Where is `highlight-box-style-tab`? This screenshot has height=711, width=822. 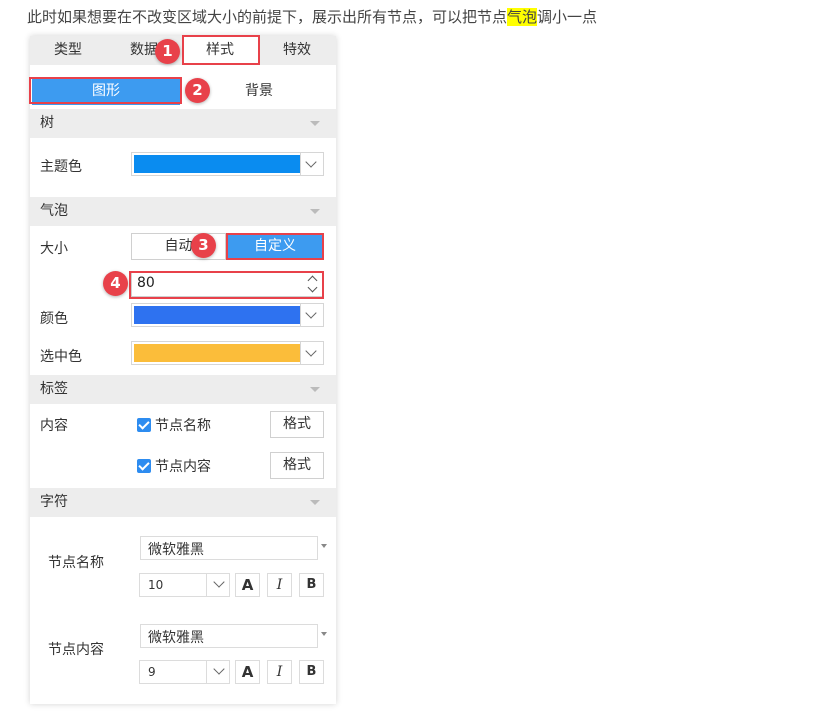 highlight-box-style-tab is located at coordinates (221, 50).